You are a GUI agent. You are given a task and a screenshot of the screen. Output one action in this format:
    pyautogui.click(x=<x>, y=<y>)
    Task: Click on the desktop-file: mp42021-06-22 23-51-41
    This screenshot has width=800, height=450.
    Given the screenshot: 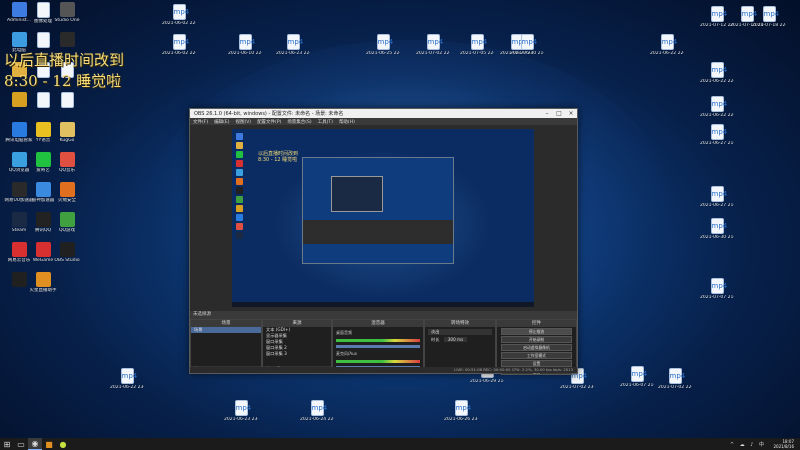 What is the action you would take?
    pyautogui.click(x=127, y=379)
    